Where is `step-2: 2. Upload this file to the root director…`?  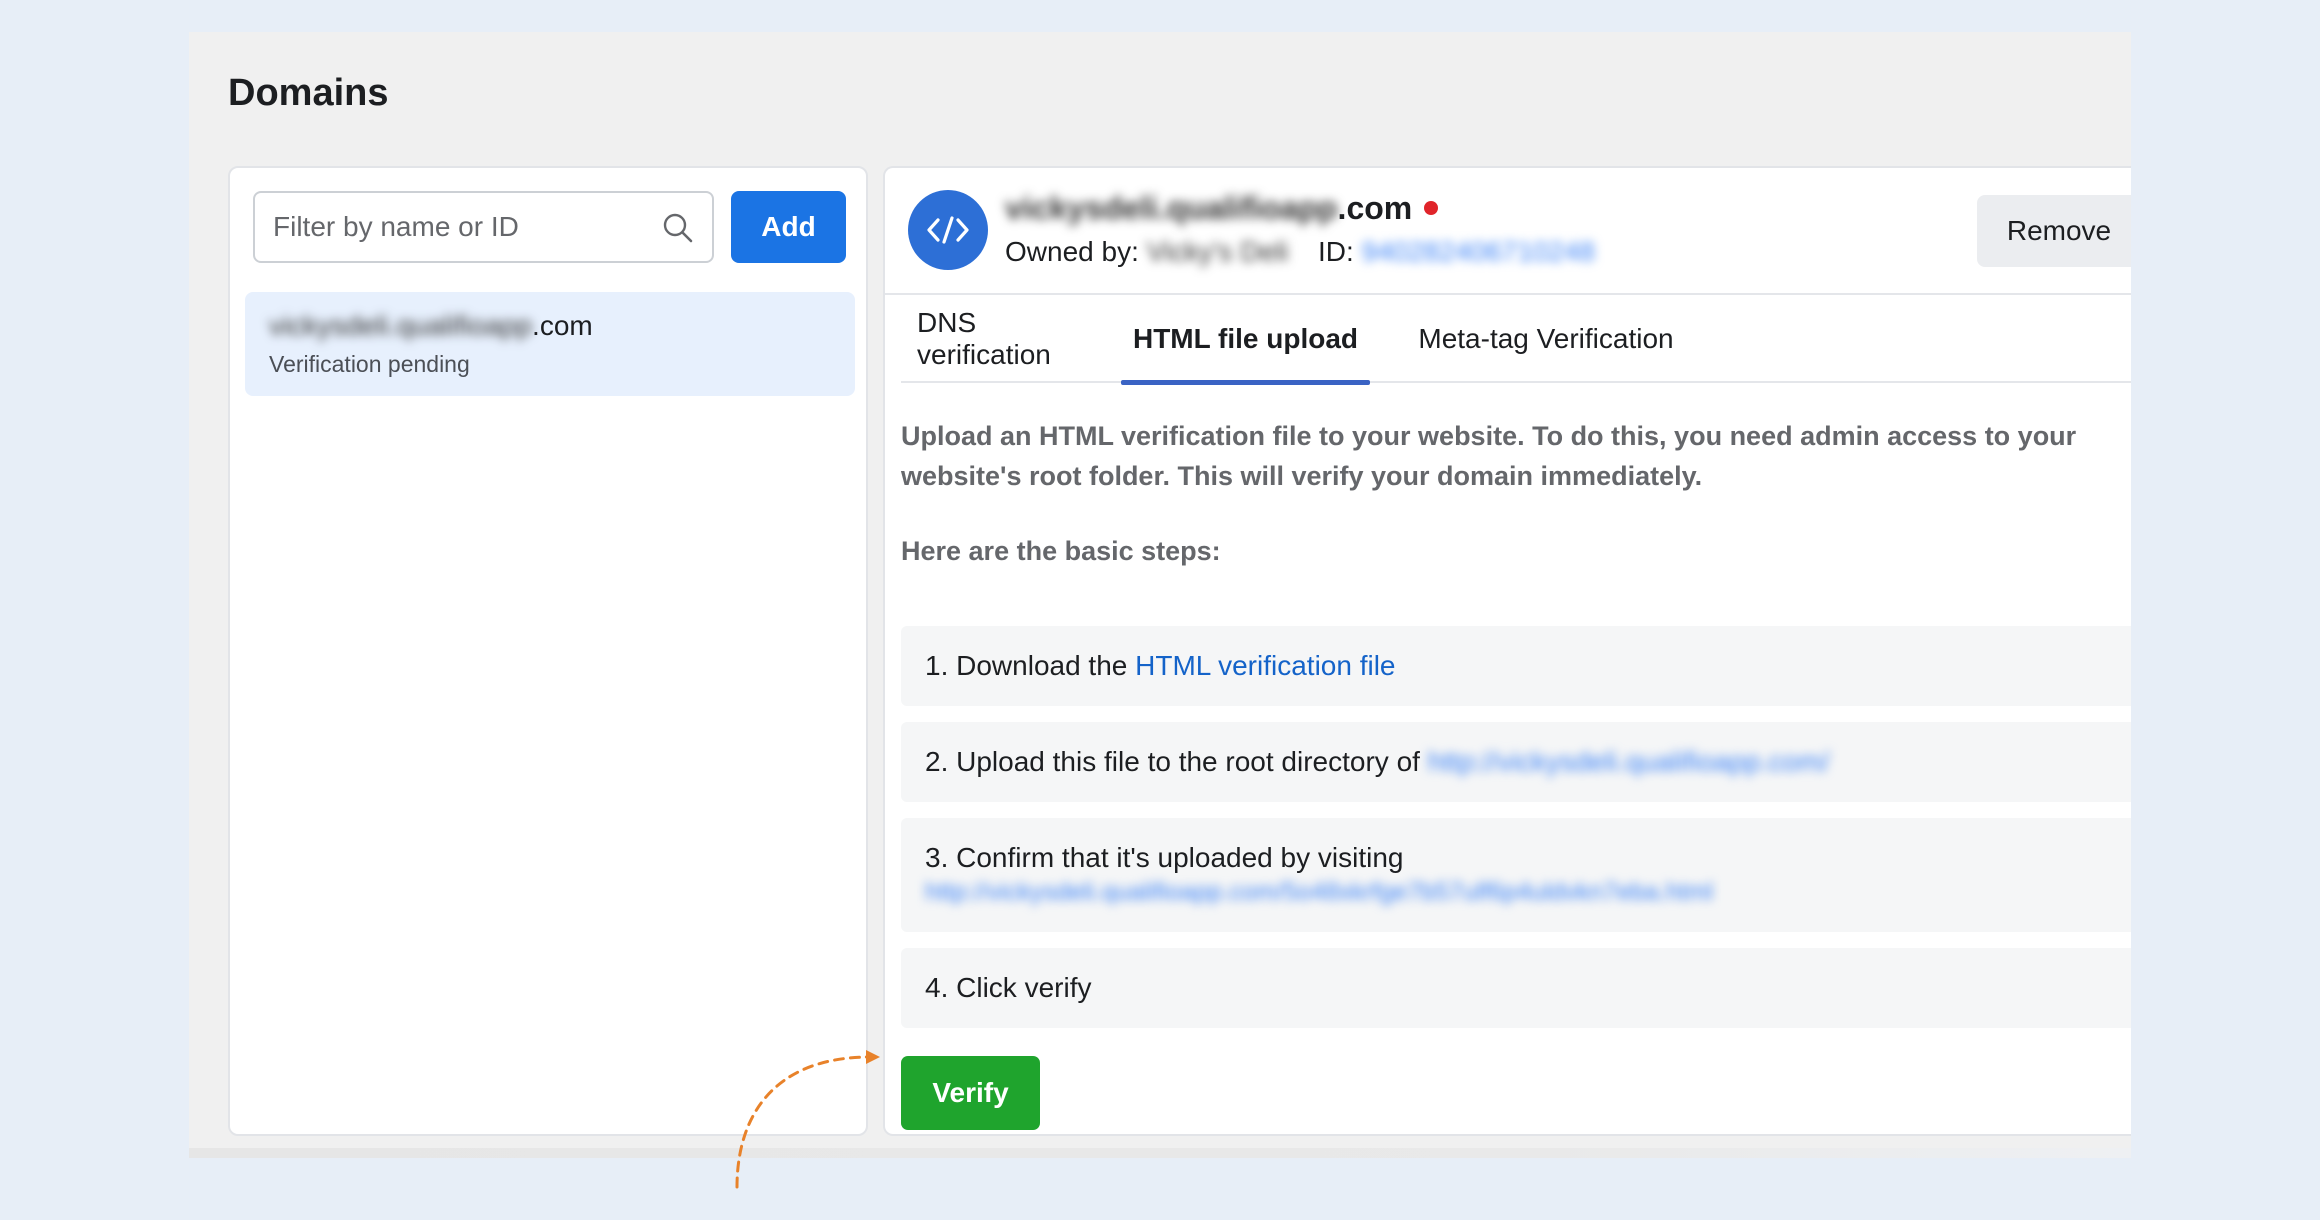
step-2: 2. Upload this file to the root director… is located at coordinates (1516, 762).